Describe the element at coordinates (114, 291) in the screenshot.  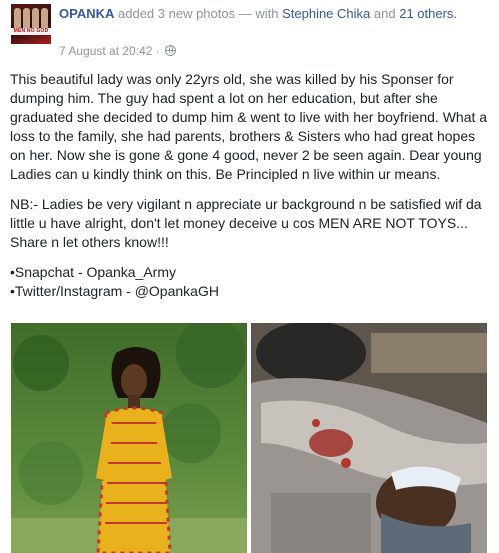
I see `twitter-instagram-line: •Twitter/Instagram - @OpankaGH` at that location.